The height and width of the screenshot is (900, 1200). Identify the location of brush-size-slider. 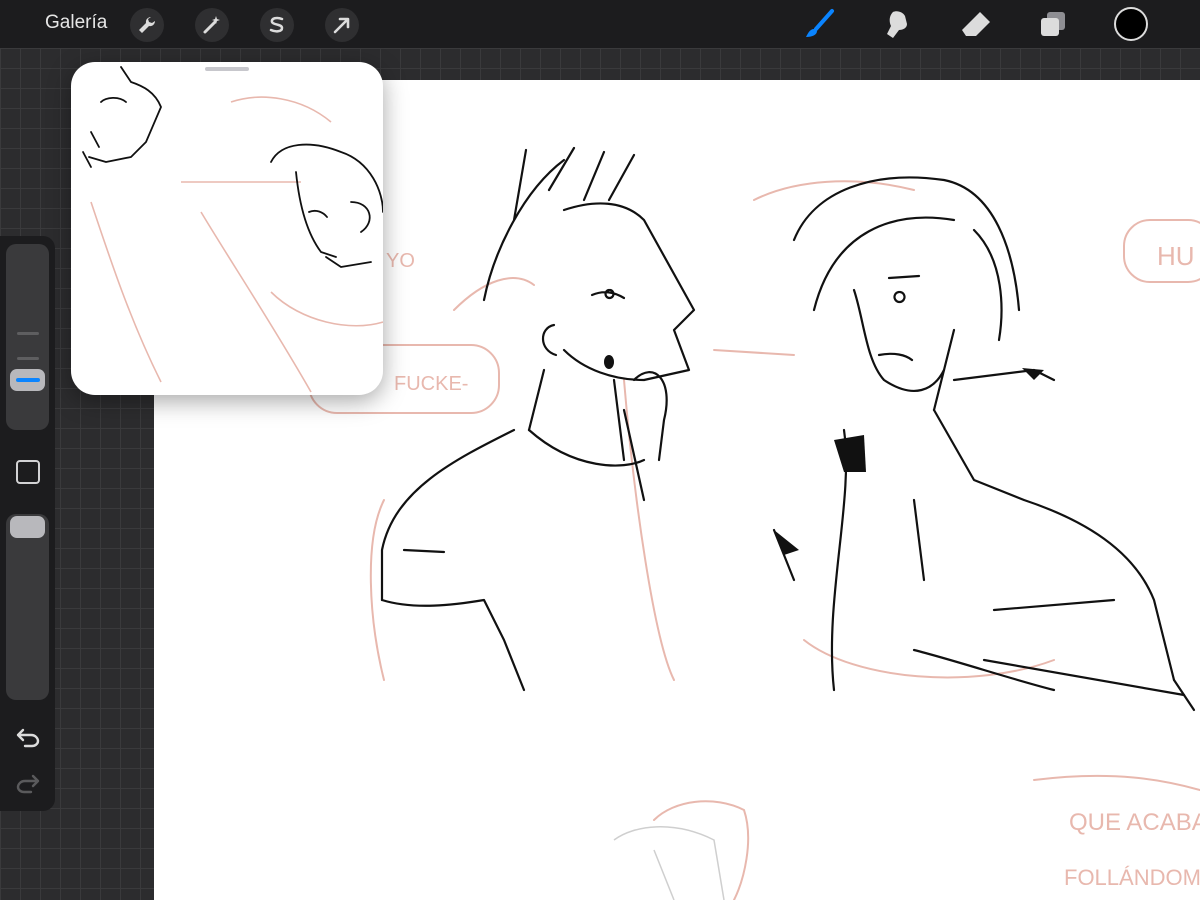
(27, 337).